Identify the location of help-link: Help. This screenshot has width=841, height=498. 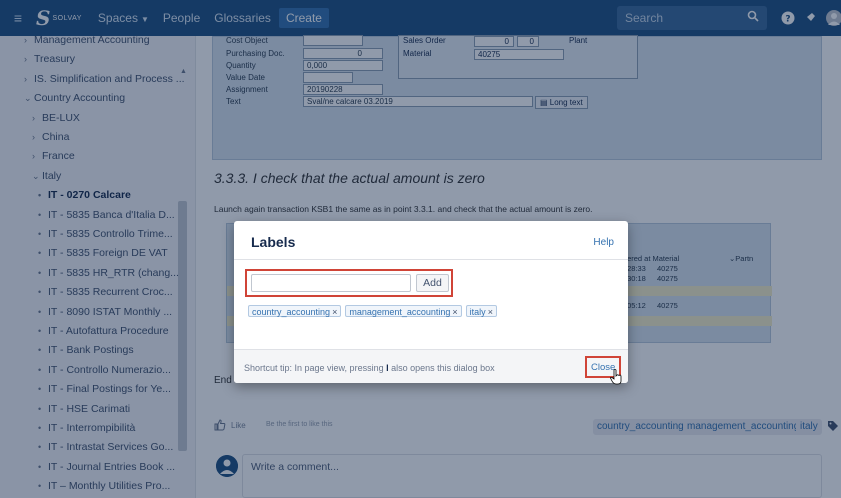
(603, 242).